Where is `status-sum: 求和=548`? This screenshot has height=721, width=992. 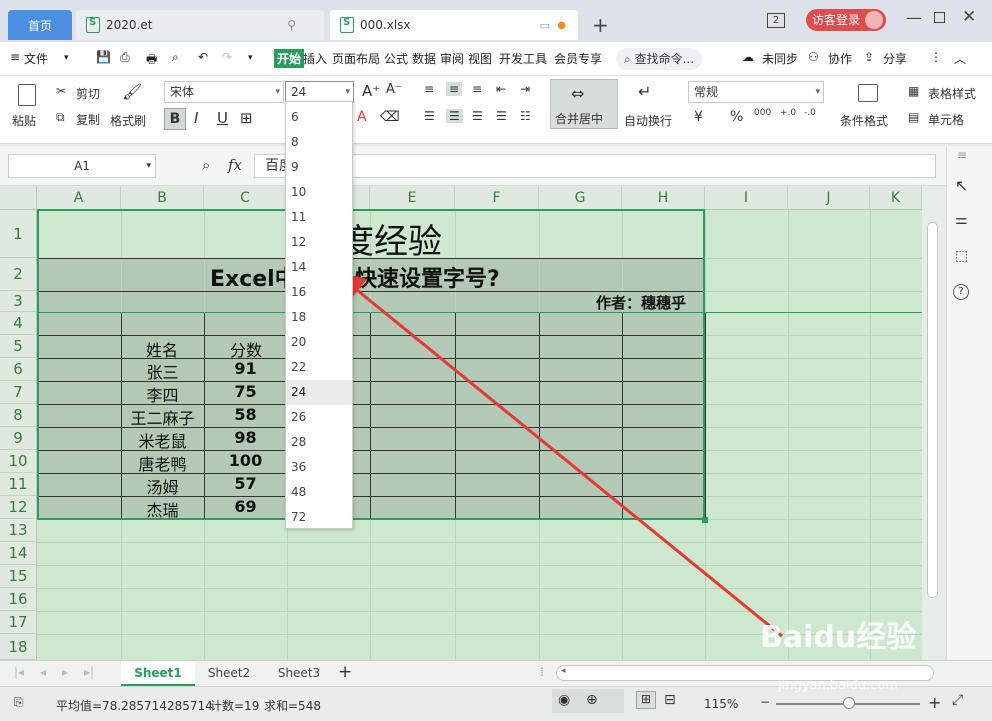 status-sum: 求和=548 is located at coordinates (292, 706).